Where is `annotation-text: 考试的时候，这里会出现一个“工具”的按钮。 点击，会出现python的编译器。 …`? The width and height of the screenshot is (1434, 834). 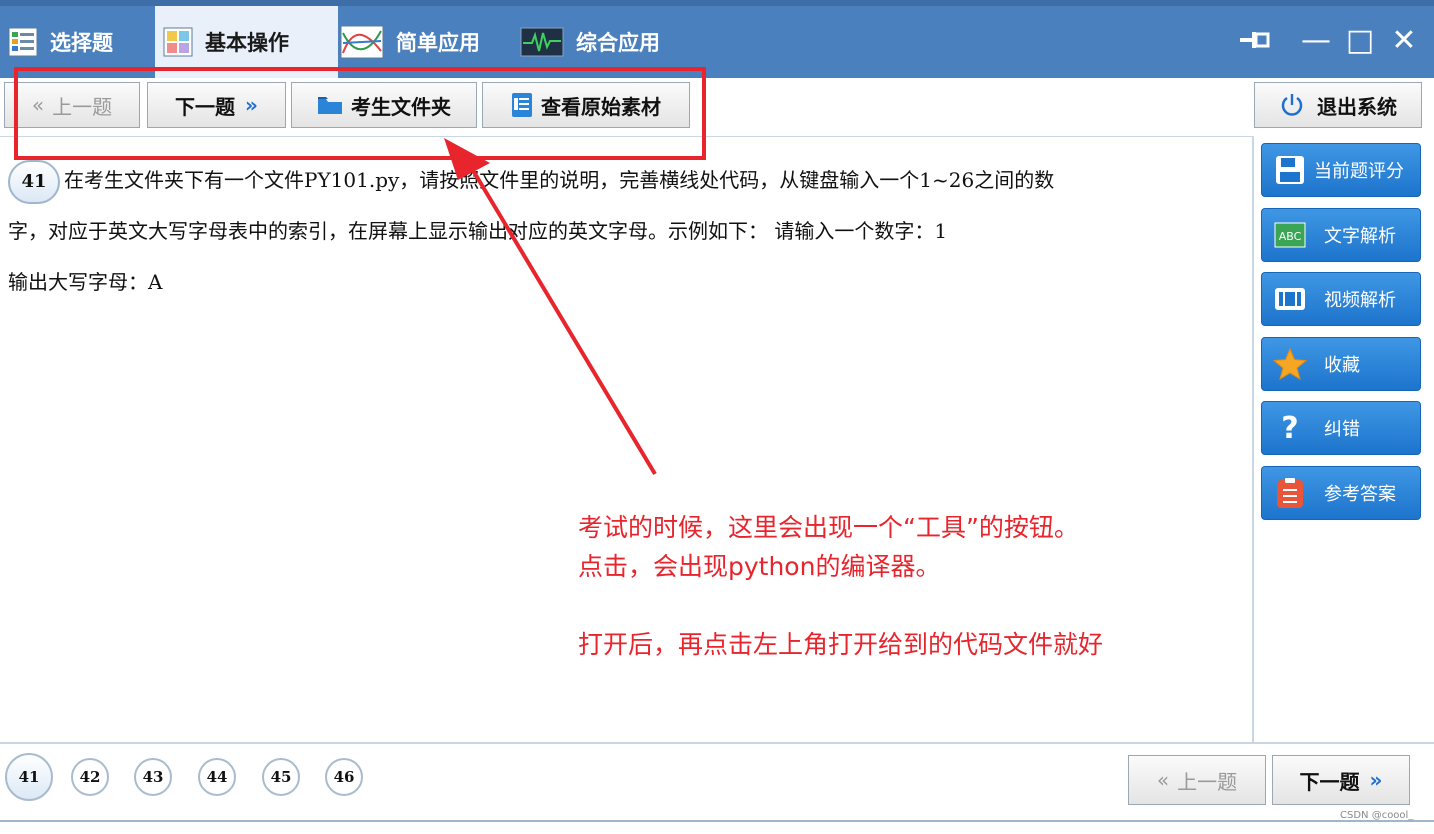
annotation-text: 考试的时候，这里会出现一个“工具”的按钮。 点击，会出现python的编译器。 … is located at coordinates (840, 586).